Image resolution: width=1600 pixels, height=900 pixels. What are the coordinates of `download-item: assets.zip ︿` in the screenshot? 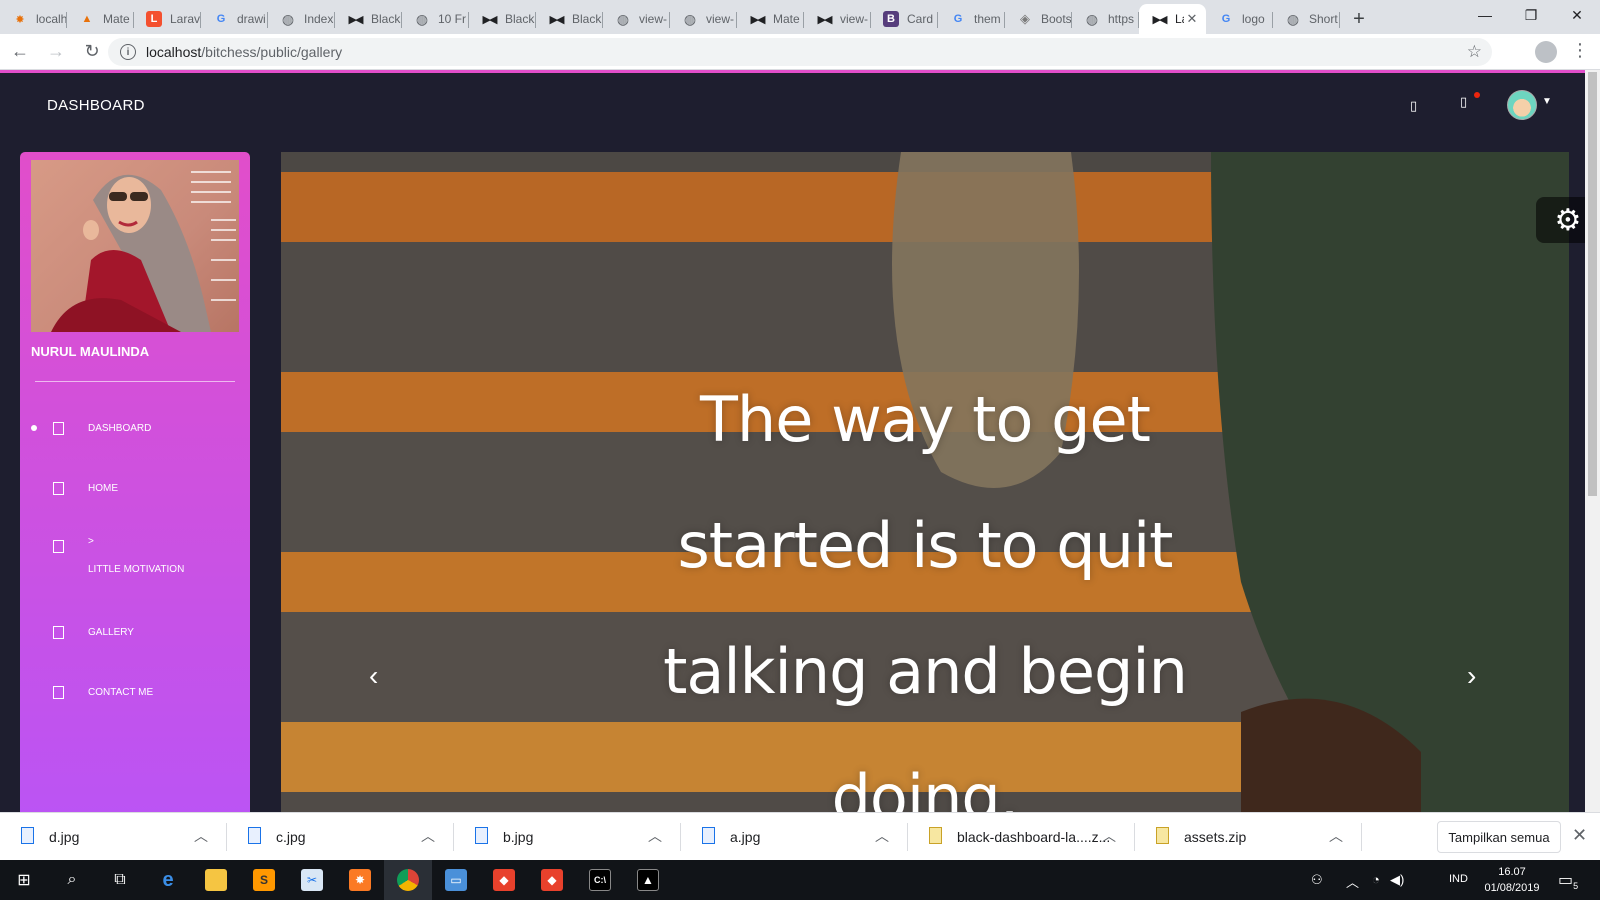 It's located at (1248, 837).